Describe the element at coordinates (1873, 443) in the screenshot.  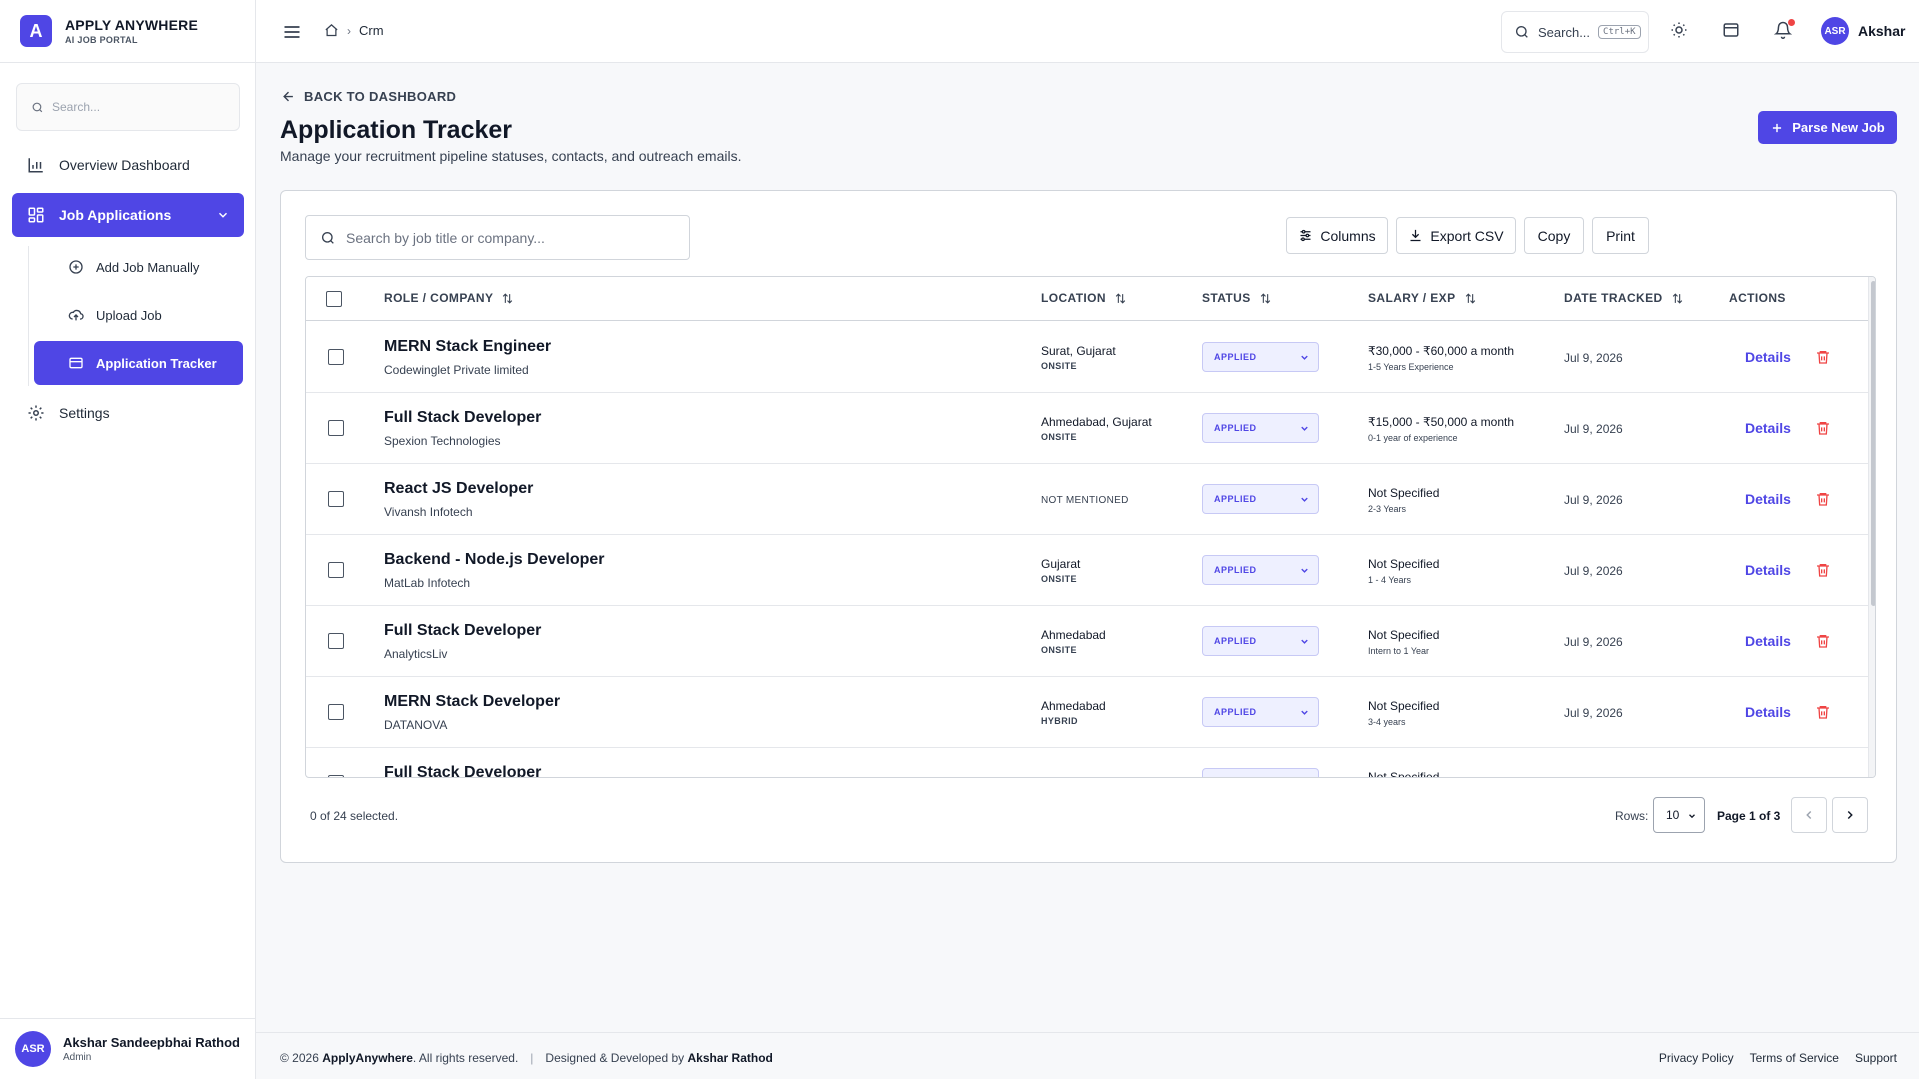
I see `scrollbar-thumb` at that location.